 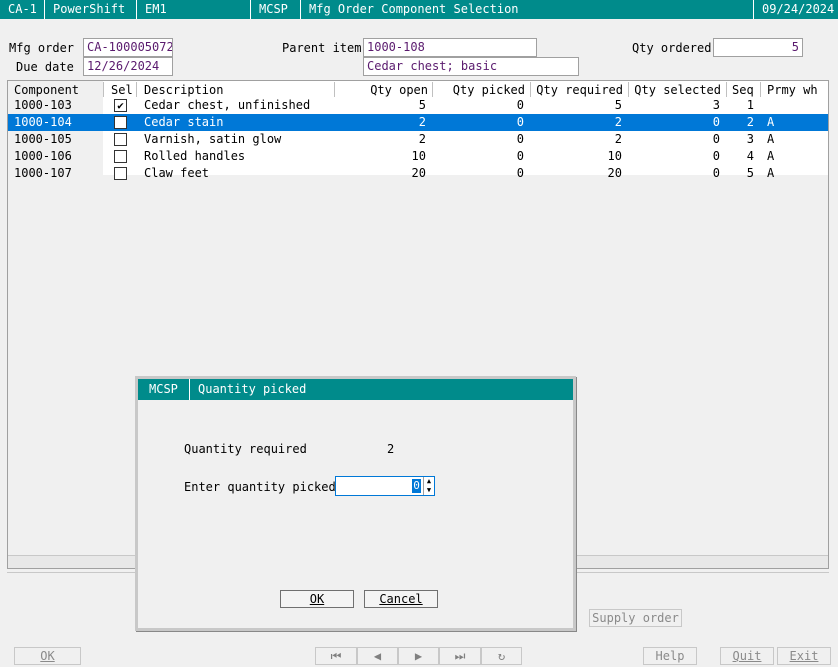 I want to click on qty-picked-input: 0 ▲ ▼, so click(x=385, y=486).